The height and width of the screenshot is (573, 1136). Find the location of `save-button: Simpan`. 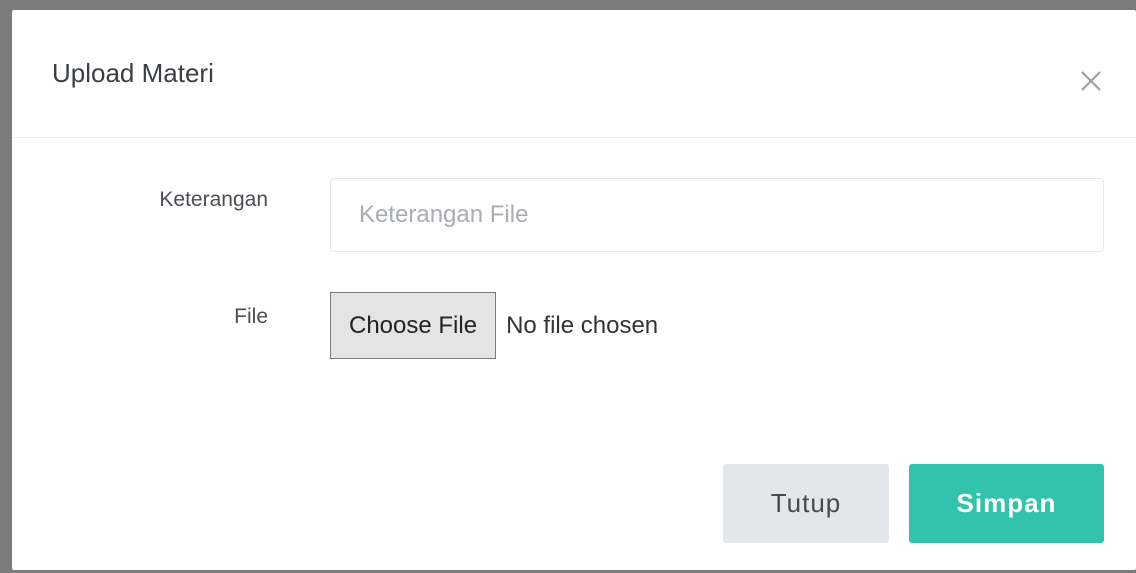

save-button: Simpan is located at coordinates (1006, 503).